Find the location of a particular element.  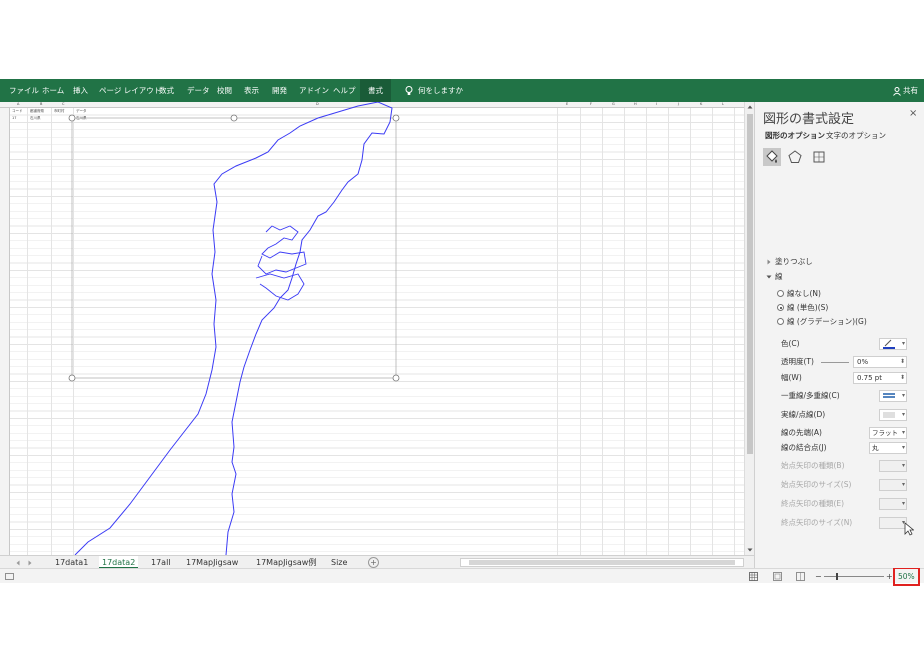

fill-line-icon is located at coordinates (772, 157).